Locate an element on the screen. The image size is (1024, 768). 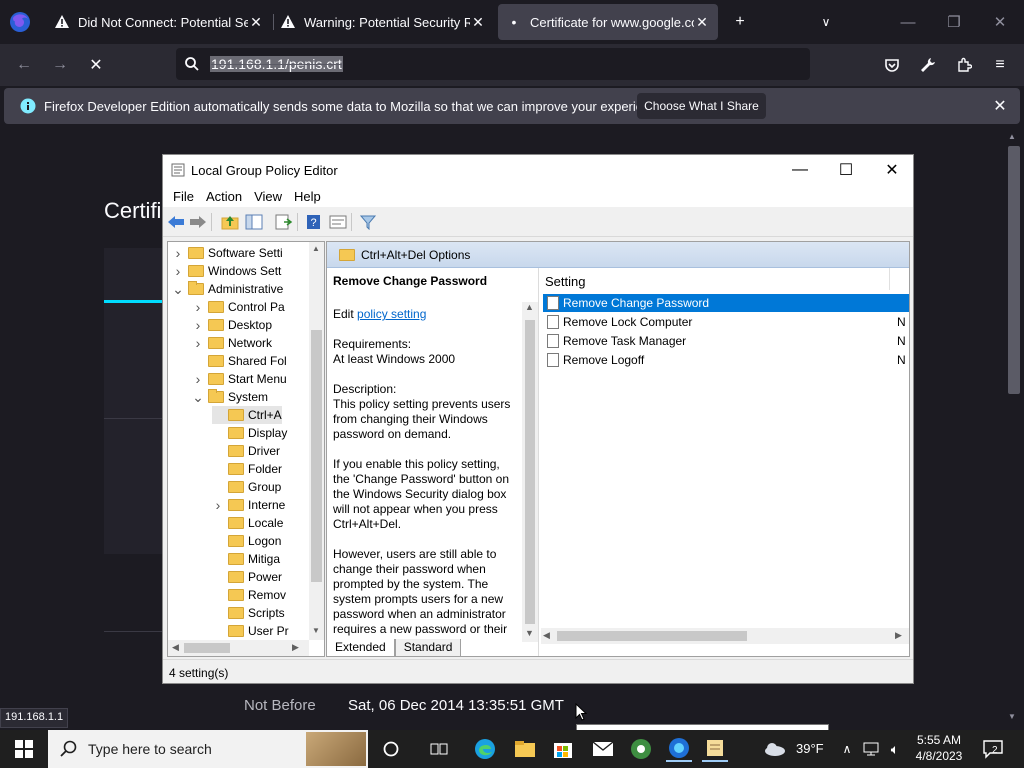
forward-arrow-icon is located at coordinates (198, 222).